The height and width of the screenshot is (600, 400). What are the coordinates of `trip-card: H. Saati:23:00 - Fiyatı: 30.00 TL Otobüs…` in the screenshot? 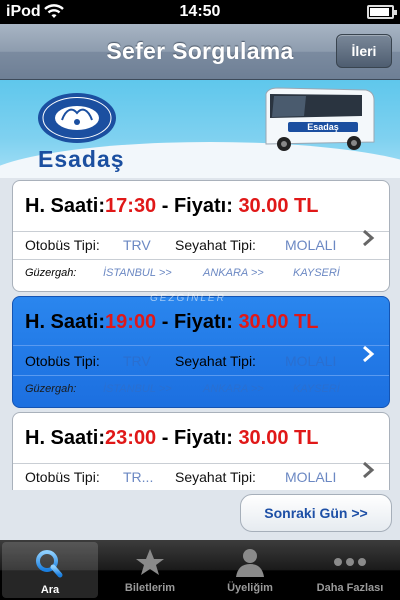 It's located at (201, 451).